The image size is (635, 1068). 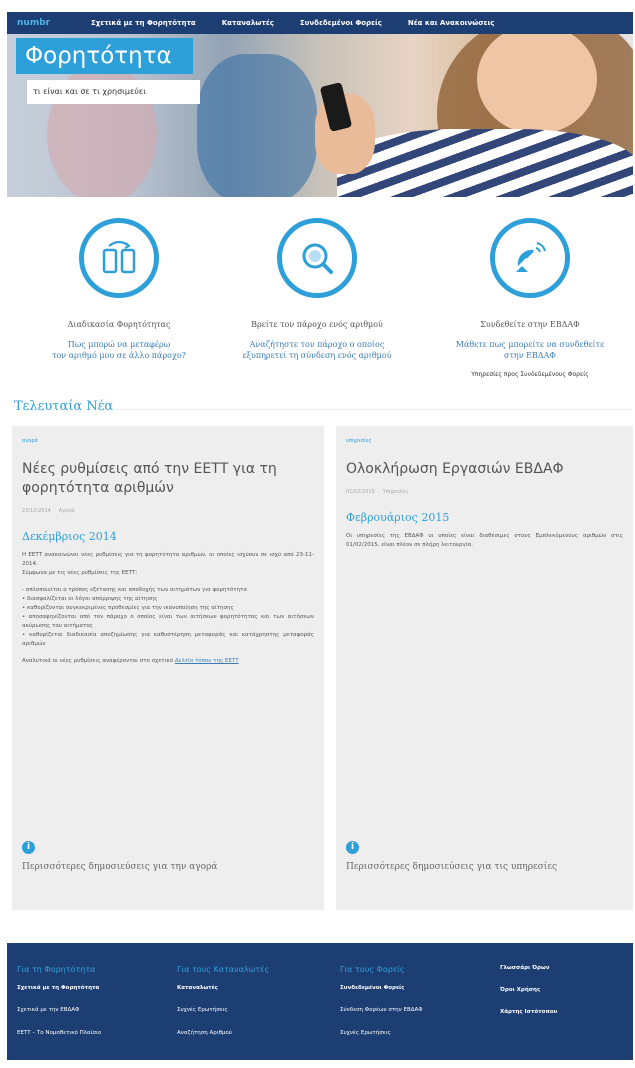 I want to click on press-release-link: Δελτίο τύπου της ΕΕΤΤ, so click(x=207, y=661).